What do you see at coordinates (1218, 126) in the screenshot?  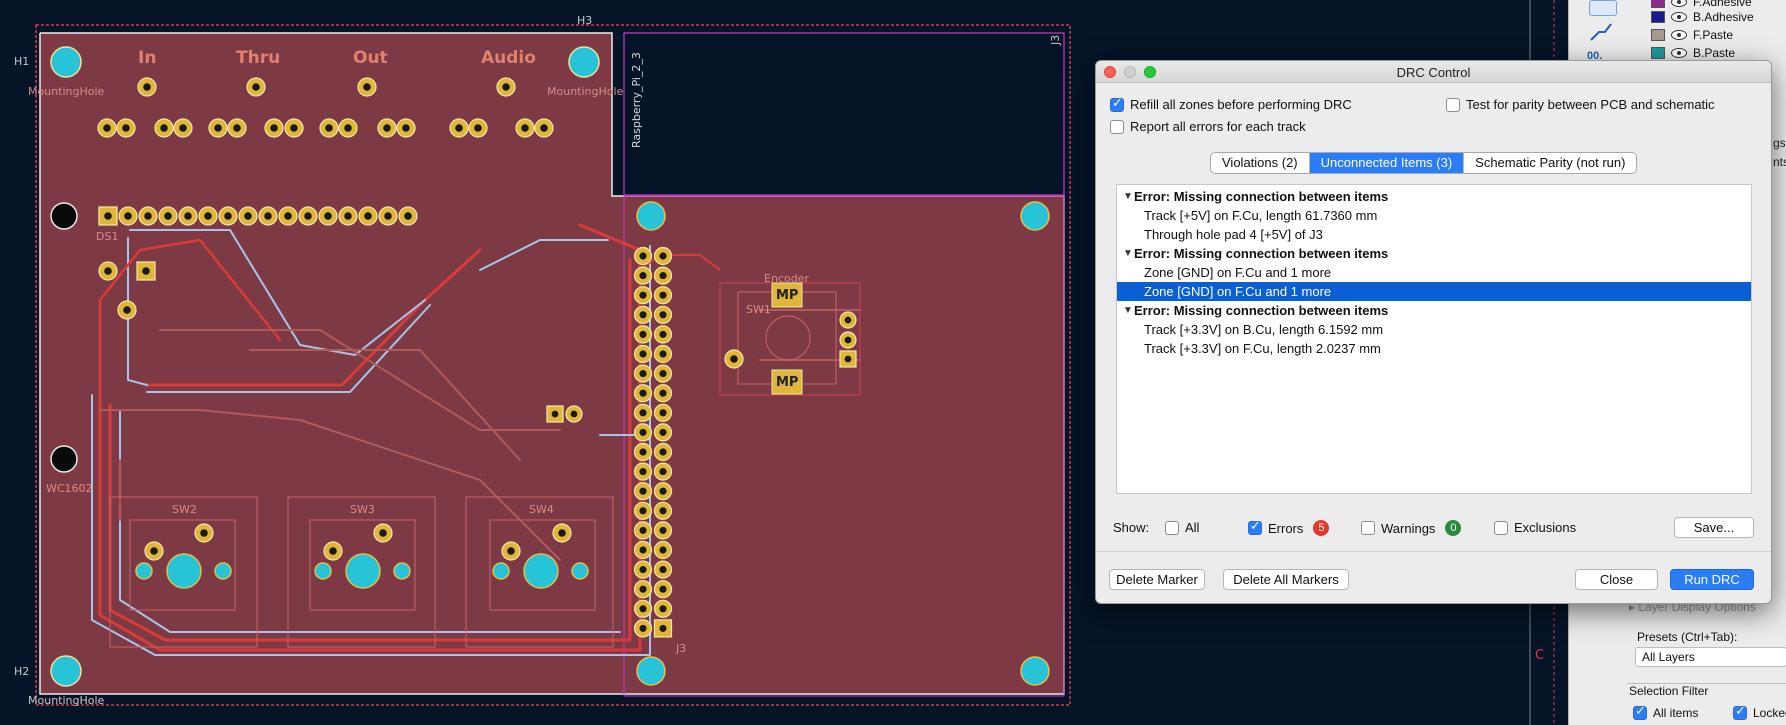 I see `report-all-errors-label: Report all errors for each track` at bounding box center [1218, 126].